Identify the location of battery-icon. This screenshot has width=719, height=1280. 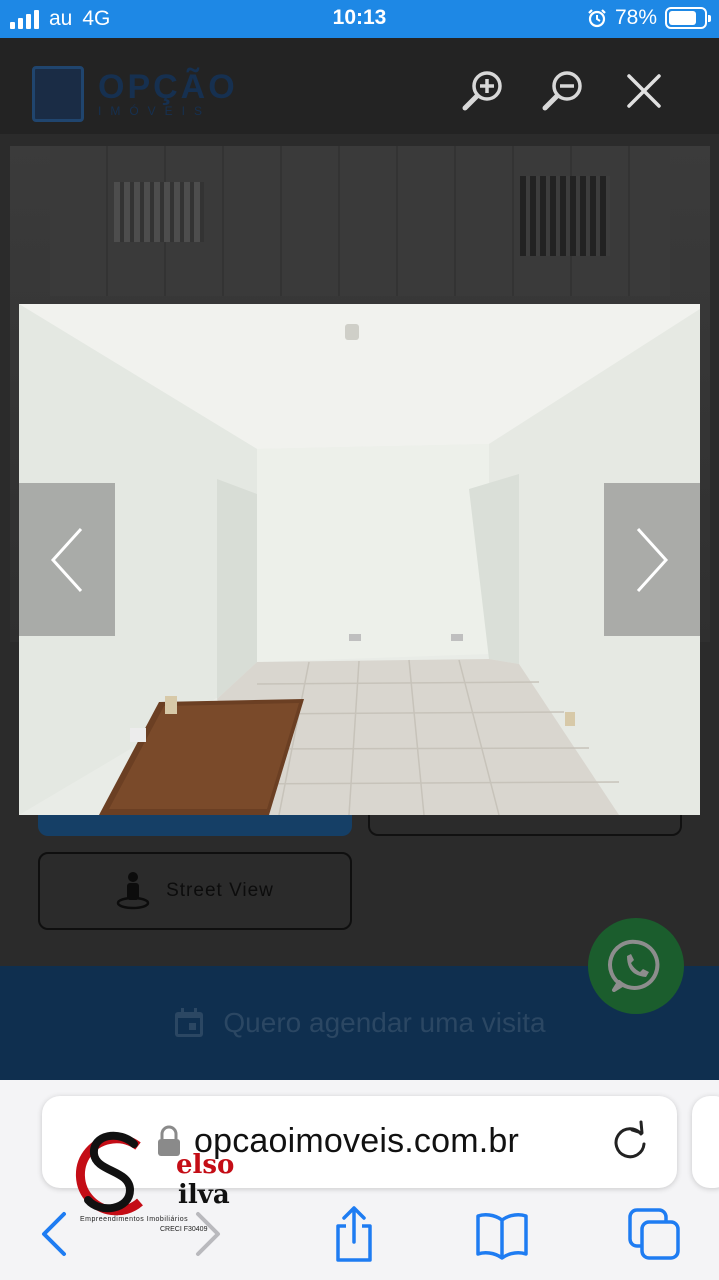
(688, 18).